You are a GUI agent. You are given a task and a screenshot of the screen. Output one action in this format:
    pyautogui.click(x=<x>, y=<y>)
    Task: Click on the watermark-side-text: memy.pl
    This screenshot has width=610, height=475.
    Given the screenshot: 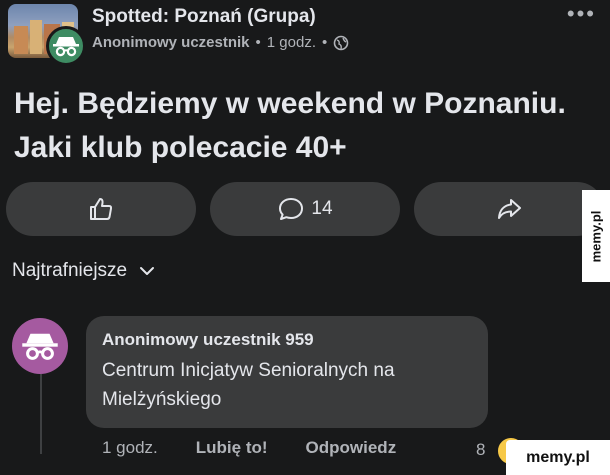 What is the action you would take?
    pyautogui.click(x=596, y=236)
    